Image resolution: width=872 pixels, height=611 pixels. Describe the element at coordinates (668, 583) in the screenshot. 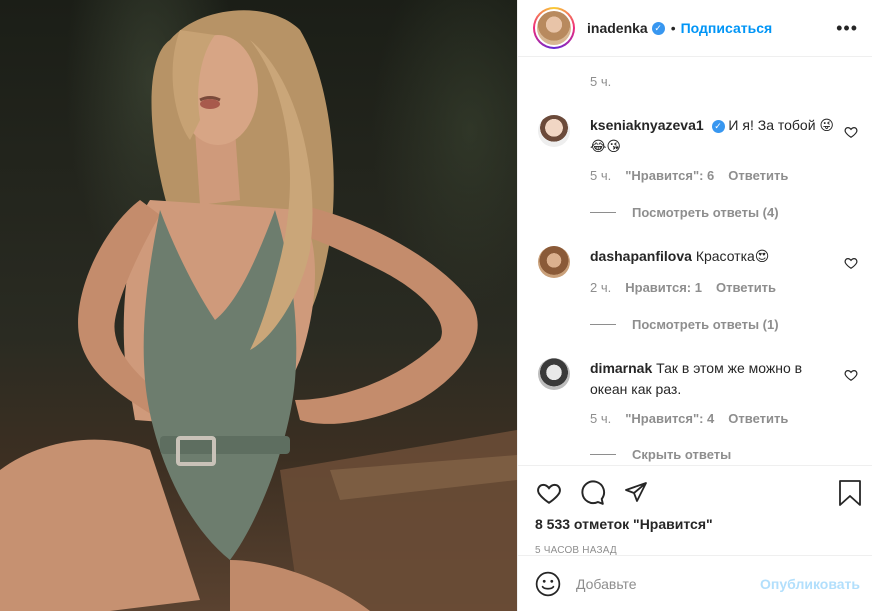

I see `comment-input` at that location.